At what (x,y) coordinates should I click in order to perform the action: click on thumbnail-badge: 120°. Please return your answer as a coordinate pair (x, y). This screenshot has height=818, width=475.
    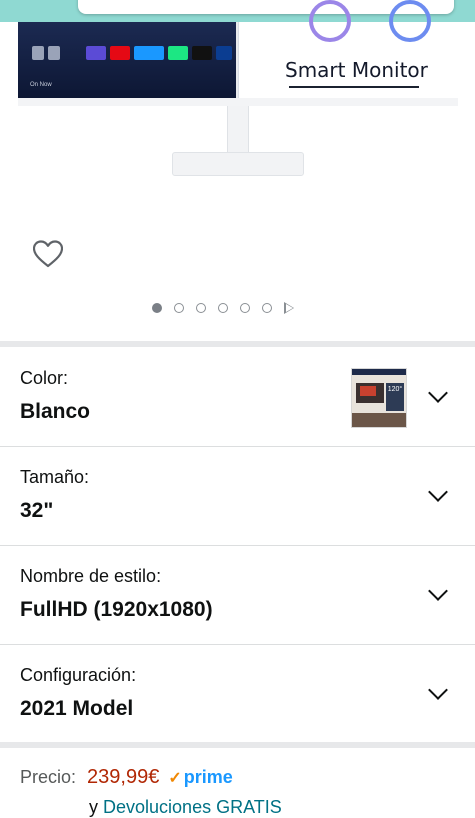
    Looking at the image, I should click on (395, 397).